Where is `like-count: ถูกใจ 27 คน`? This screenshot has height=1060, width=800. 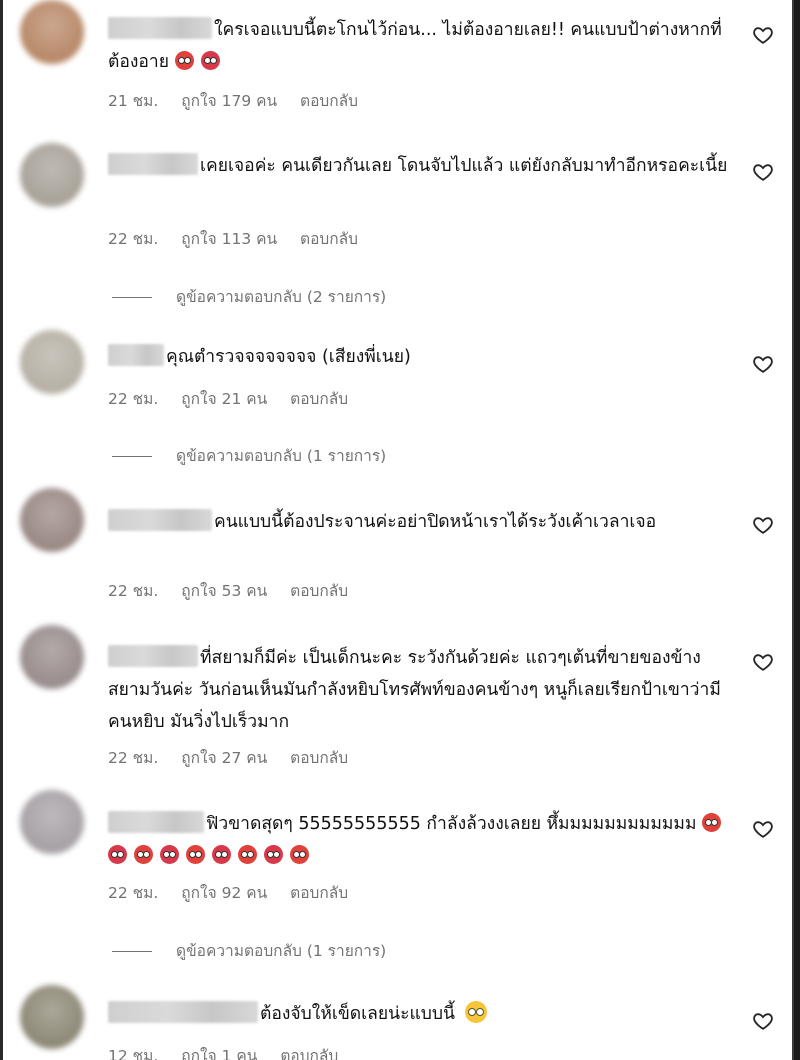
like-count: ถูกใจ 27 คน is located at coordinates (224, 758).